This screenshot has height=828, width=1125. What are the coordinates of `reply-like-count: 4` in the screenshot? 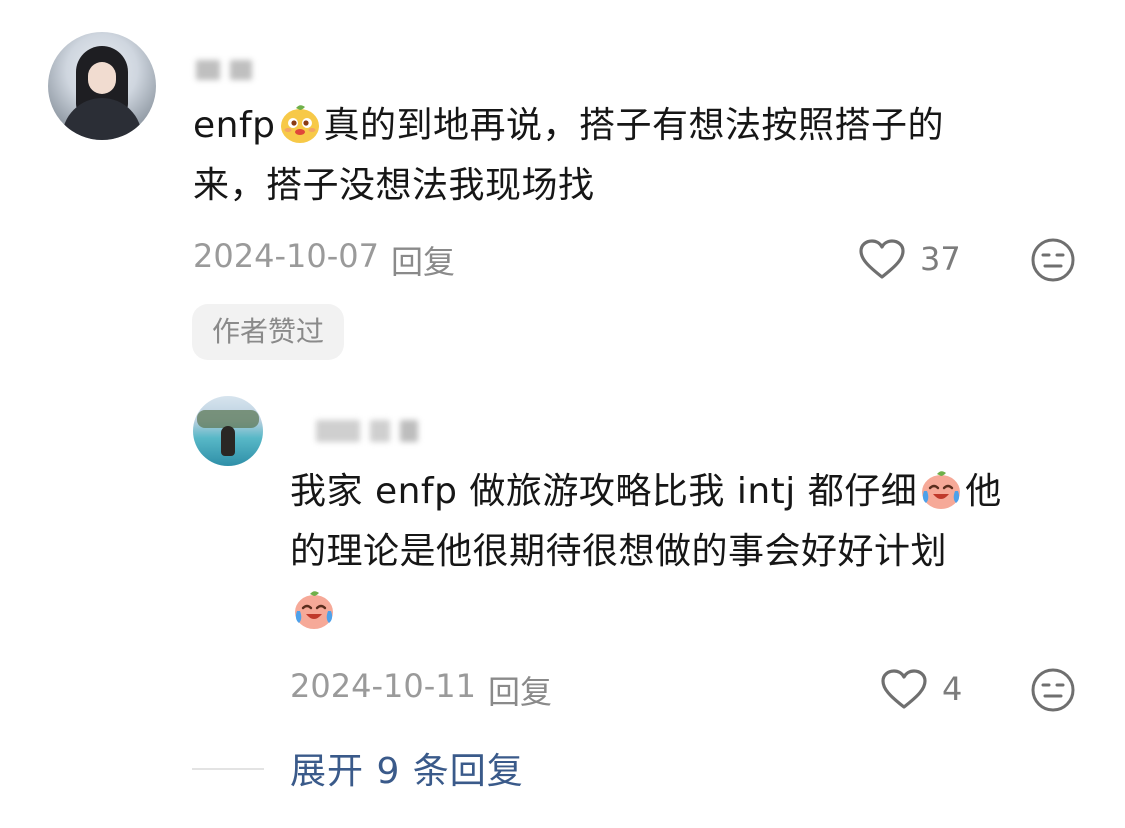 It's located at (952, 689).